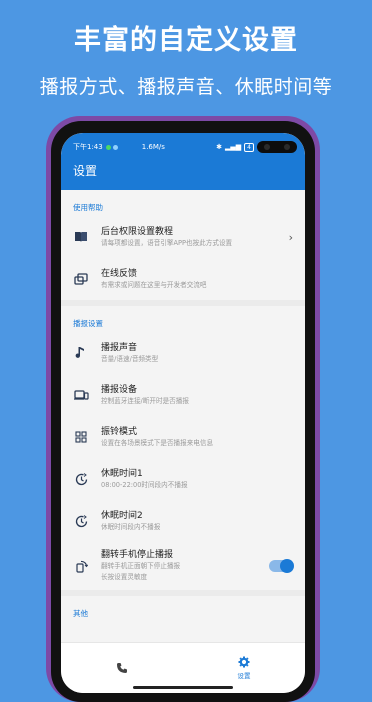 The height and width of the screenshot is (702, 372). What do you see at coordinates (186, 40) in the screenshot?
I see `promo-title: 丰富的自定义设置` at bounding box center [186, 40].